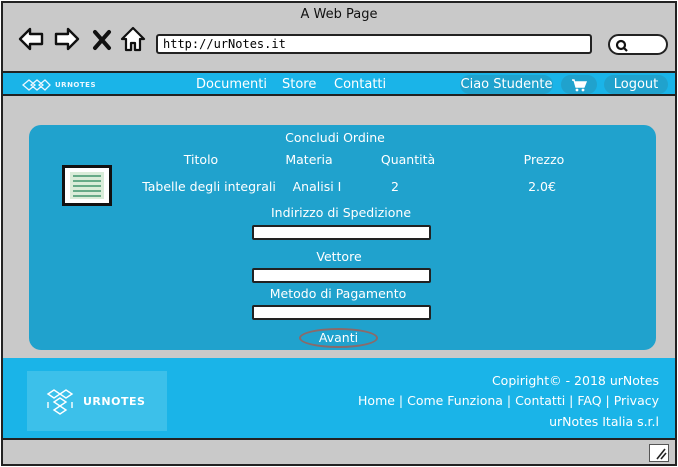 The width and height of the screenshot is (678, 467). What do you see at coordinates (31, 39) in the screenshot?
I see `back-arrow-icon` at bounding box center [31, 39].